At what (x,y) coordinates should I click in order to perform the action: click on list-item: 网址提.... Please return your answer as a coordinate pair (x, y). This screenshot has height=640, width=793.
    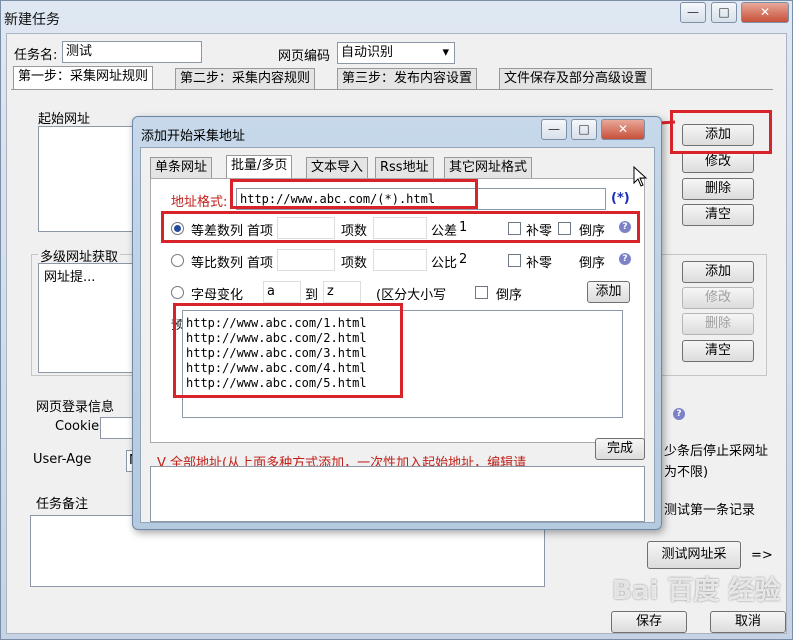
    Looking at the image, I should click on (69, 275).